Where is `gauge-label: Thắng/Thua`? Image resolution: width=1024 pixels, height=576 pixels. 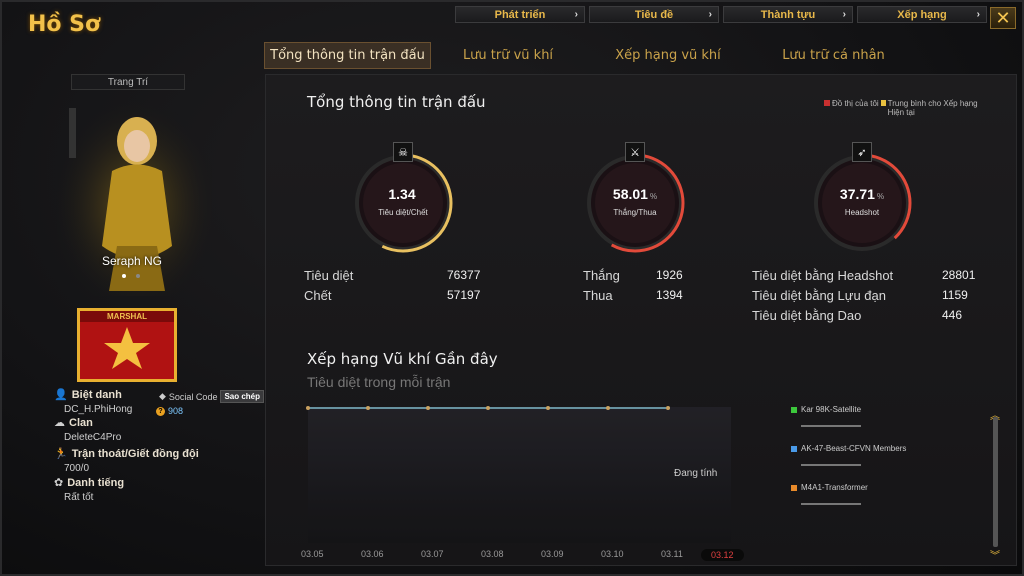 gauge-label: Thắng/Thua is located at coordinates (635, 212).